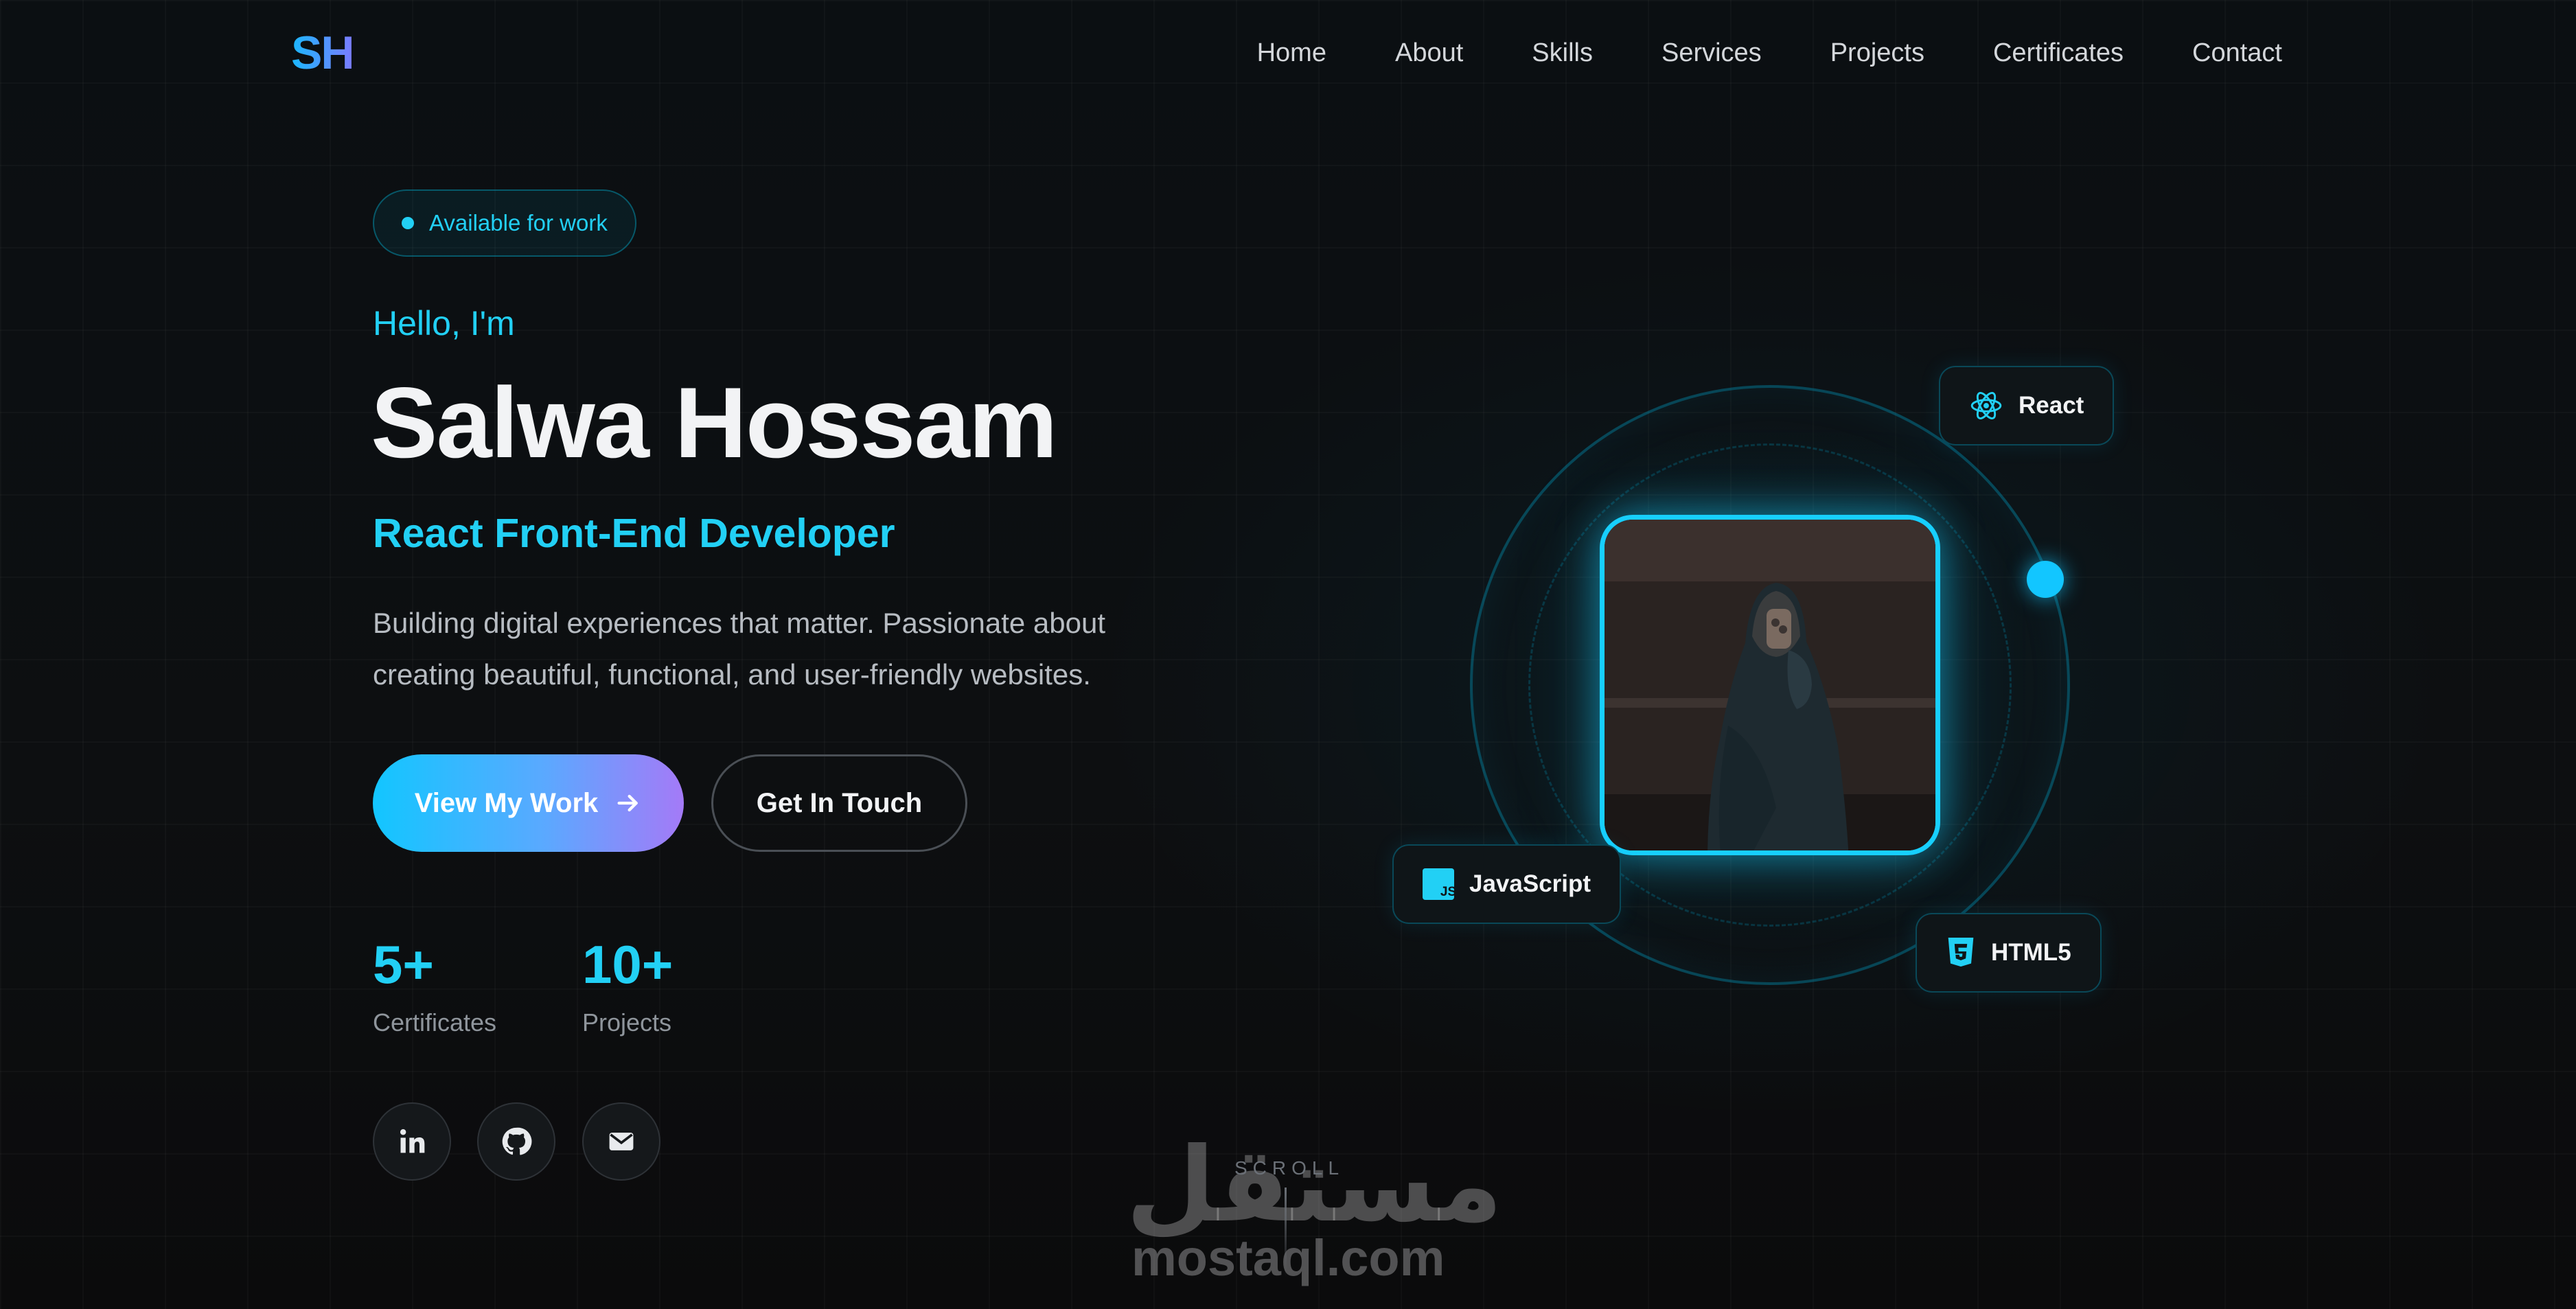 The image size is (2576, 1309). Describe the element at coordinates (2058, 53) in the screenshot. I see `nav-item-certificates: Certificates` at that location.